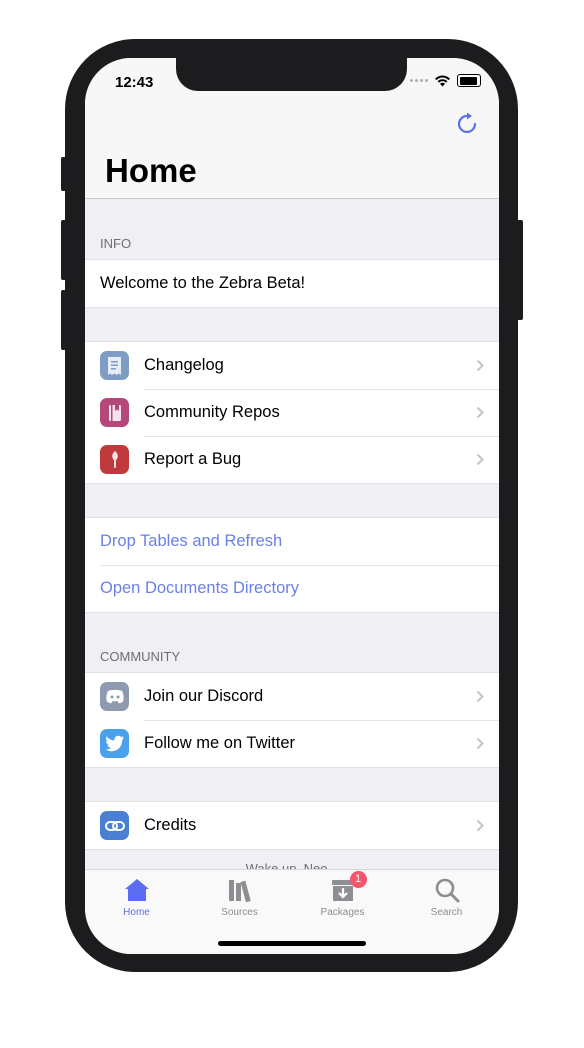  What do you see at coordinates (114, 459) in the screenshot?
I see `bug-icon` at bounding box center [114, 459].